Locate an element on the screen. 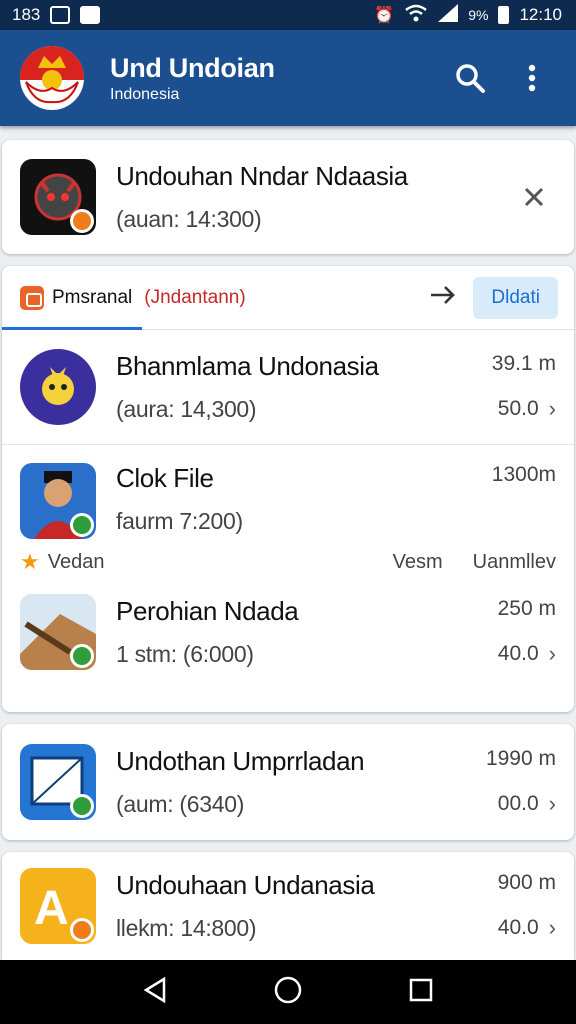 The width and height of the screenshot is (576, 1024). tab-primary: Pmsranal is located at coordinates (92, 298).